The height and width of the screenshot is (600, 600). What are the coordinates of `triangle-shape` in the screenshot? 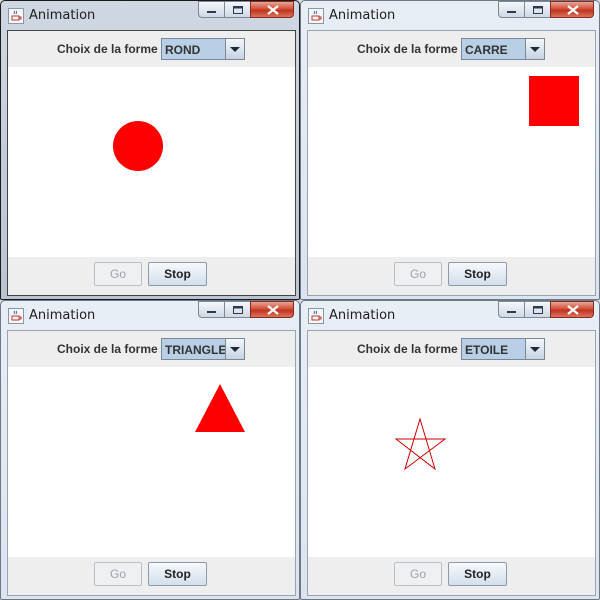 It's located at (220, 408).